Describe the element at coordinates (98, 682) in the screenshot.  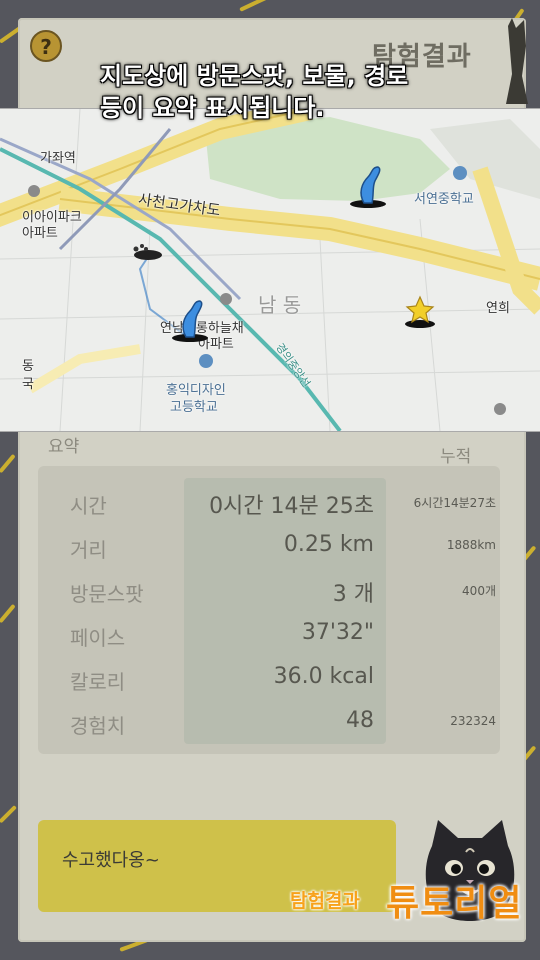
I see `stat-label: 칼로리` at that location.